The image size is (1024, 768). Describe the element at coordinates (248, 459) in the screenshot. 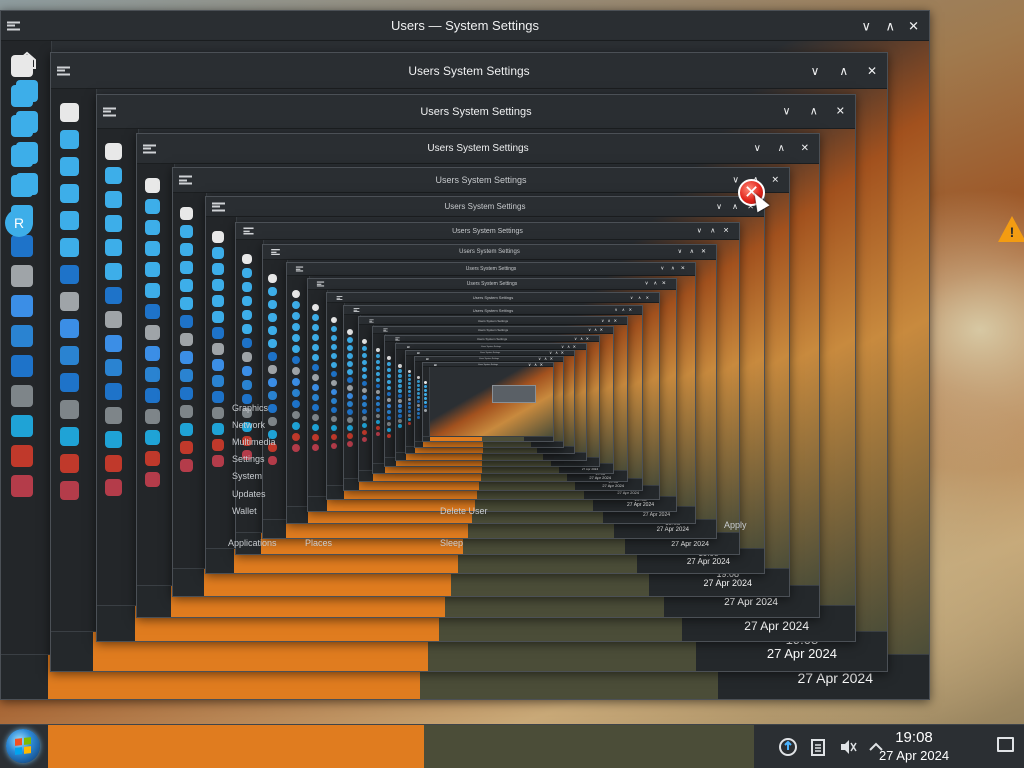

I see `nested-sidebar-item: Settings` at that location.